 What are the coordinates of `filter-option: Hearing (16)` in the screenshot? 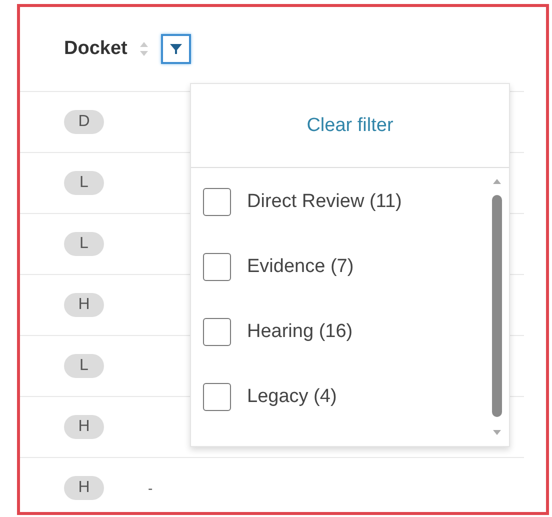 It's located at (356, 332).